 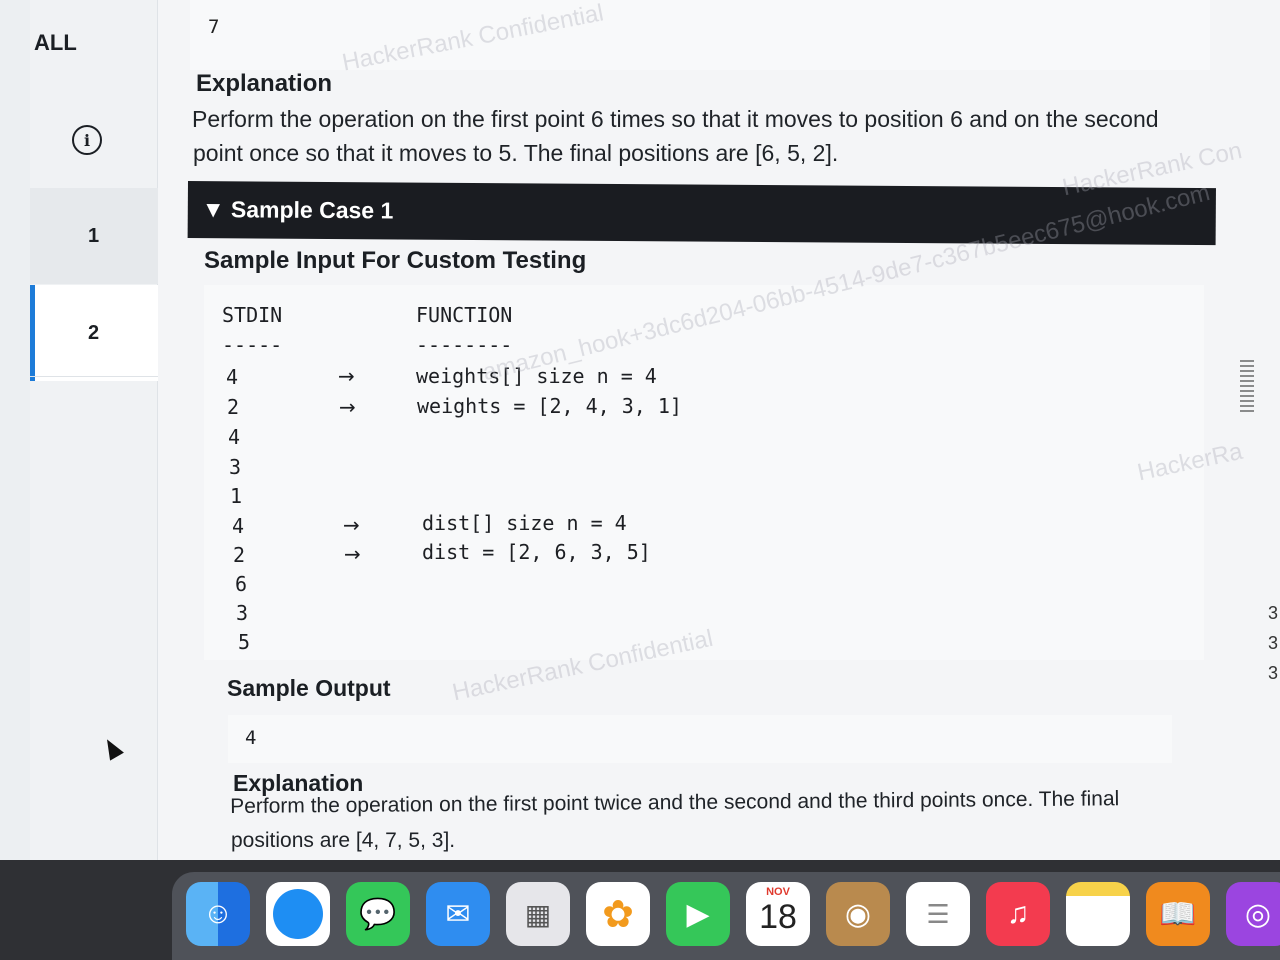 What do you see at coordinates (618, 914) in the screenshot?
I see `photos-icon: ✿` at bounding box center [618, 914].